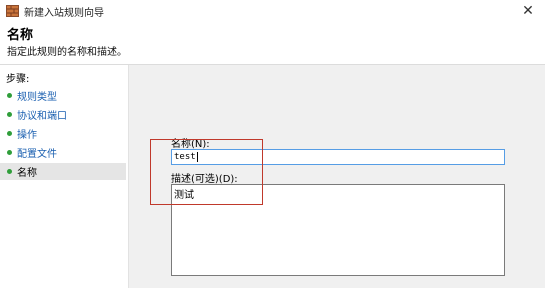 The height and width of the screenshot is (288, 545). What do you see at coordinates (185, 157) in the screenshot?
I see `name-input-value: test` at bounding box center [185, 157].